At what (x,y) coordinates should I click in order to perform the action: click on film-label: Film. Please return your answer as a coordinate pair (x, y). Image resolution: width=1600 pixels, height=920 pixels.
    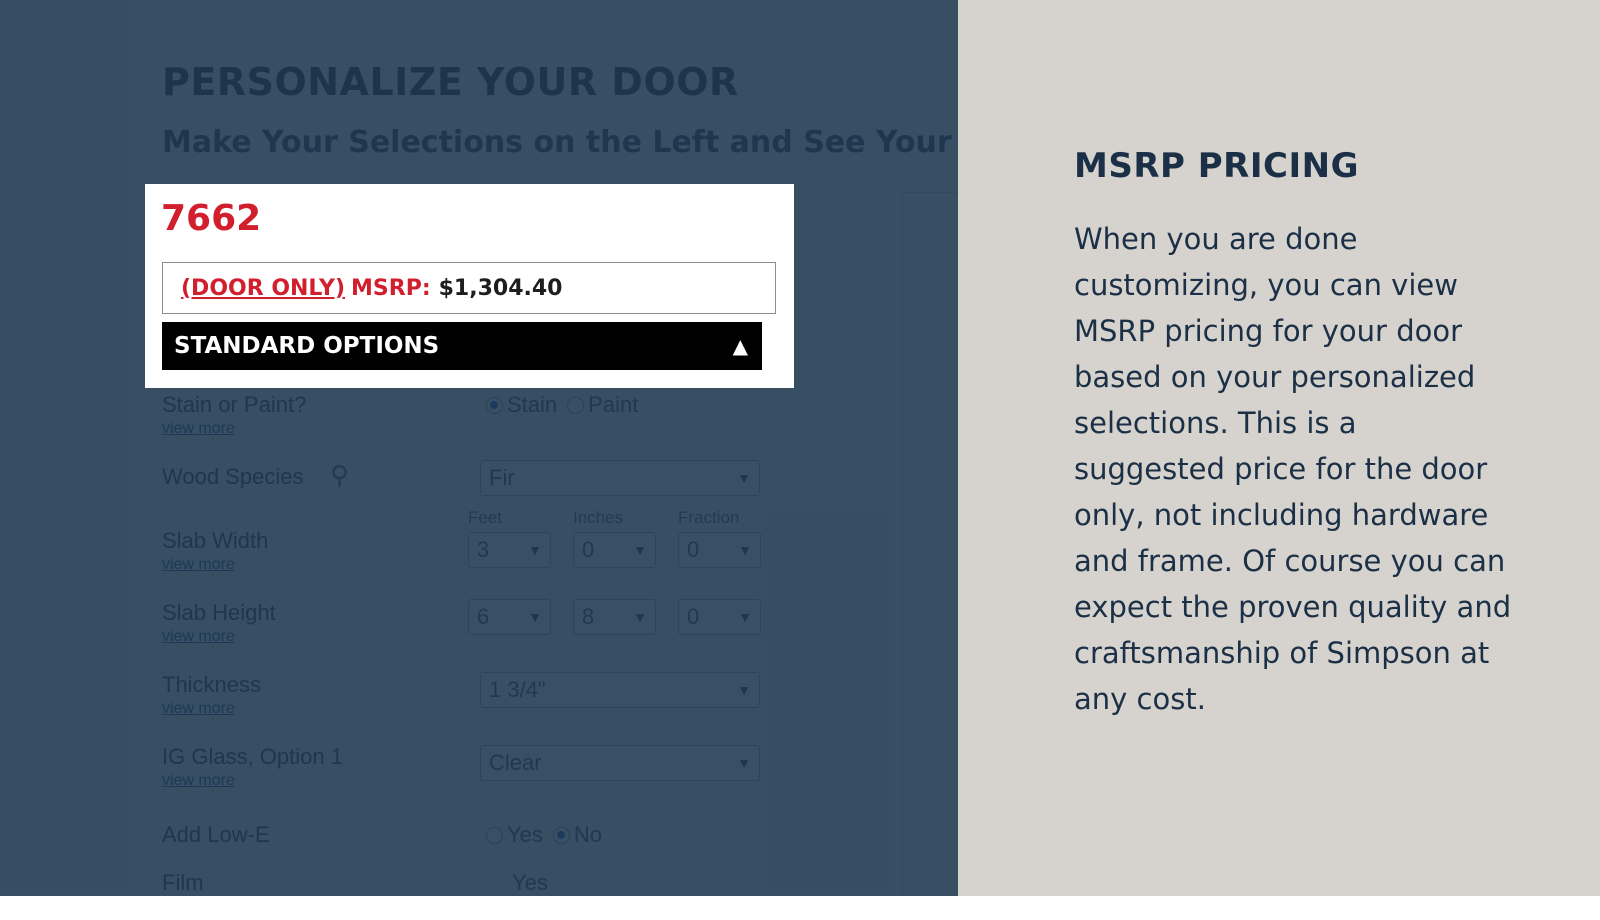
    Looking at the image, I should click on (183, 882).